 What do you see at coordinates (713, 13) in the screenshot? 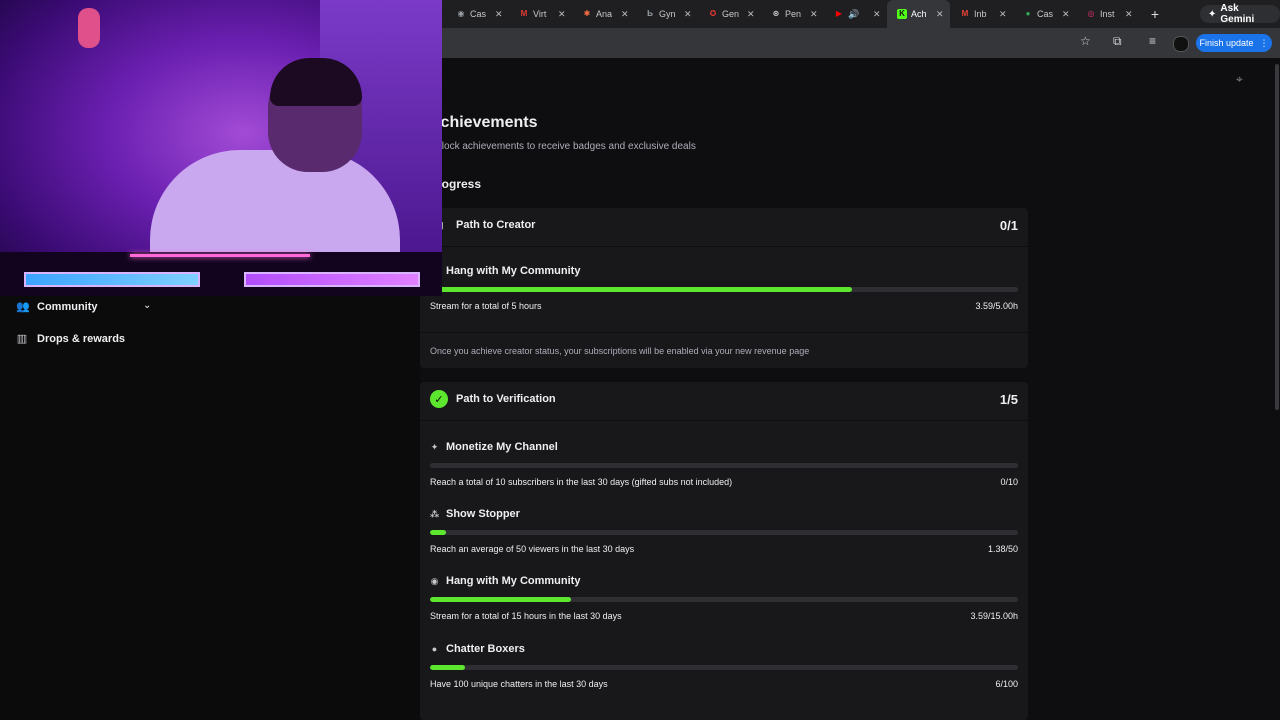
I see `tab-favicon-icon: ✪` at bounding box center [713, 13].